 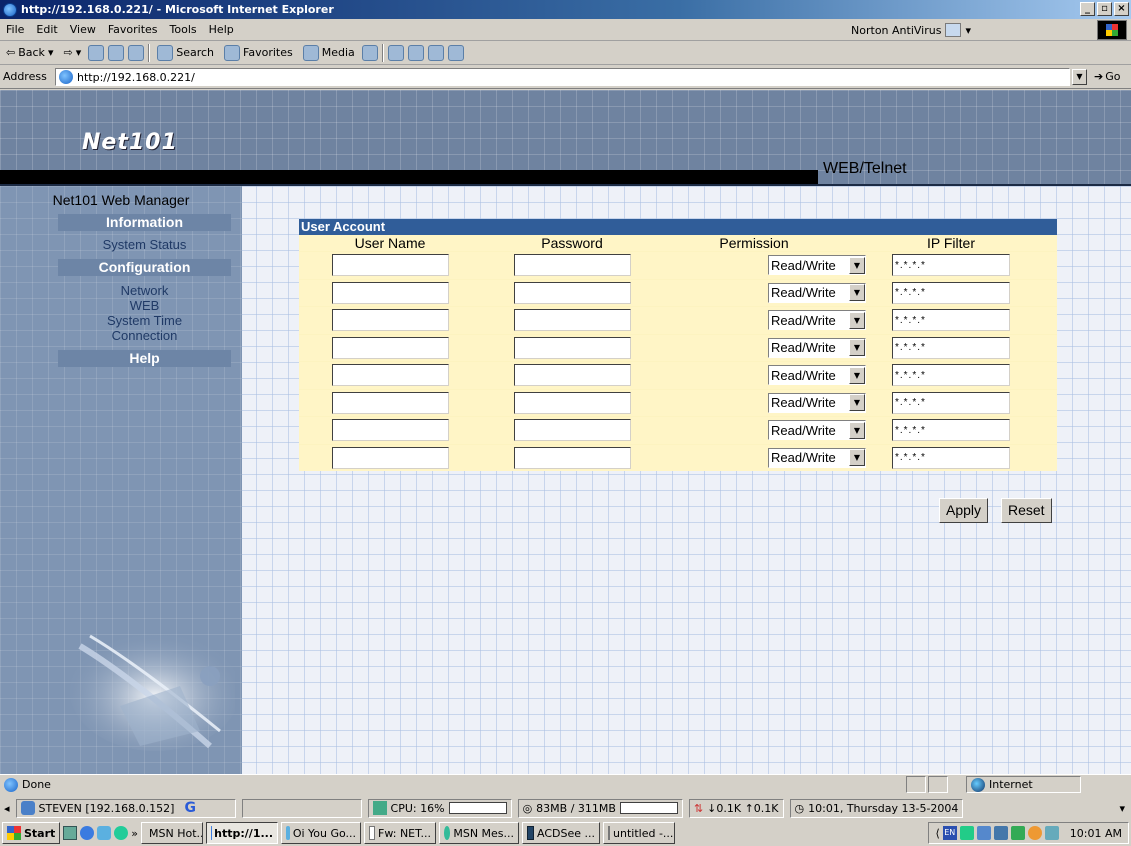 What do you see at coordinates (562, 77) in the screenshot?
I see `address-input: http://192.168.0.221/` at bounding box center [562, 77].